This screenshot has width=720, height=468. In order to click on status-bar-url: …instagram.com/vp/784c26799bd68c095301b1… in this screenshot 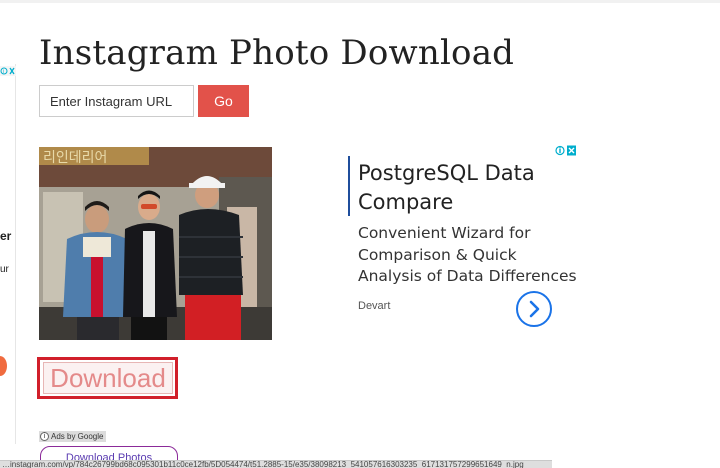, I will do `click(276, 464)`.